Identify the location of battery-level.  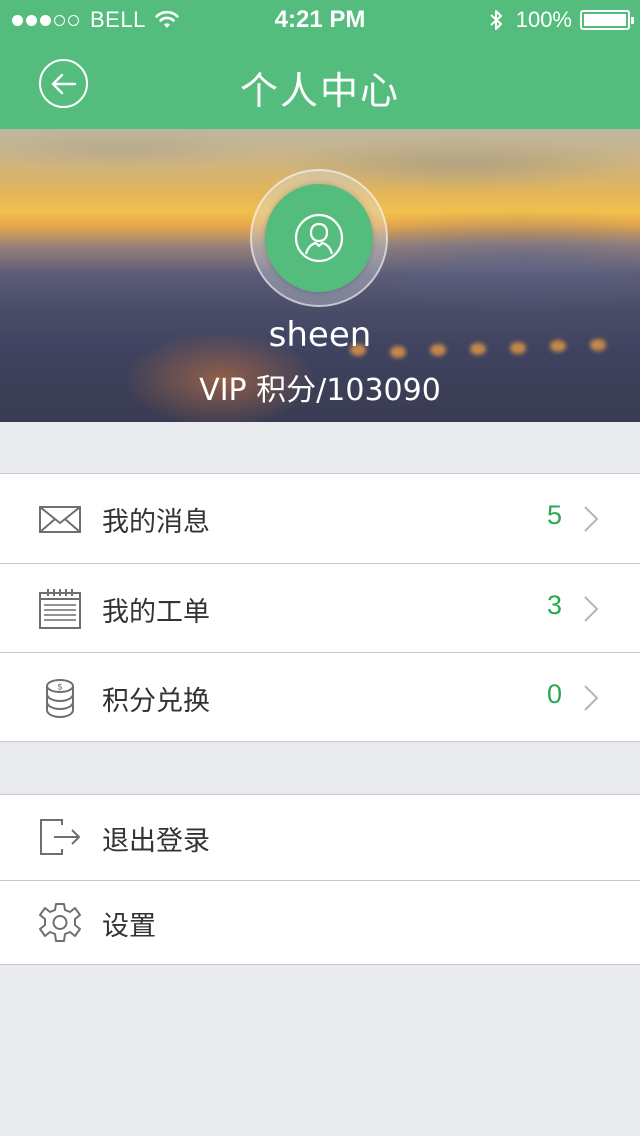
(605, 20).